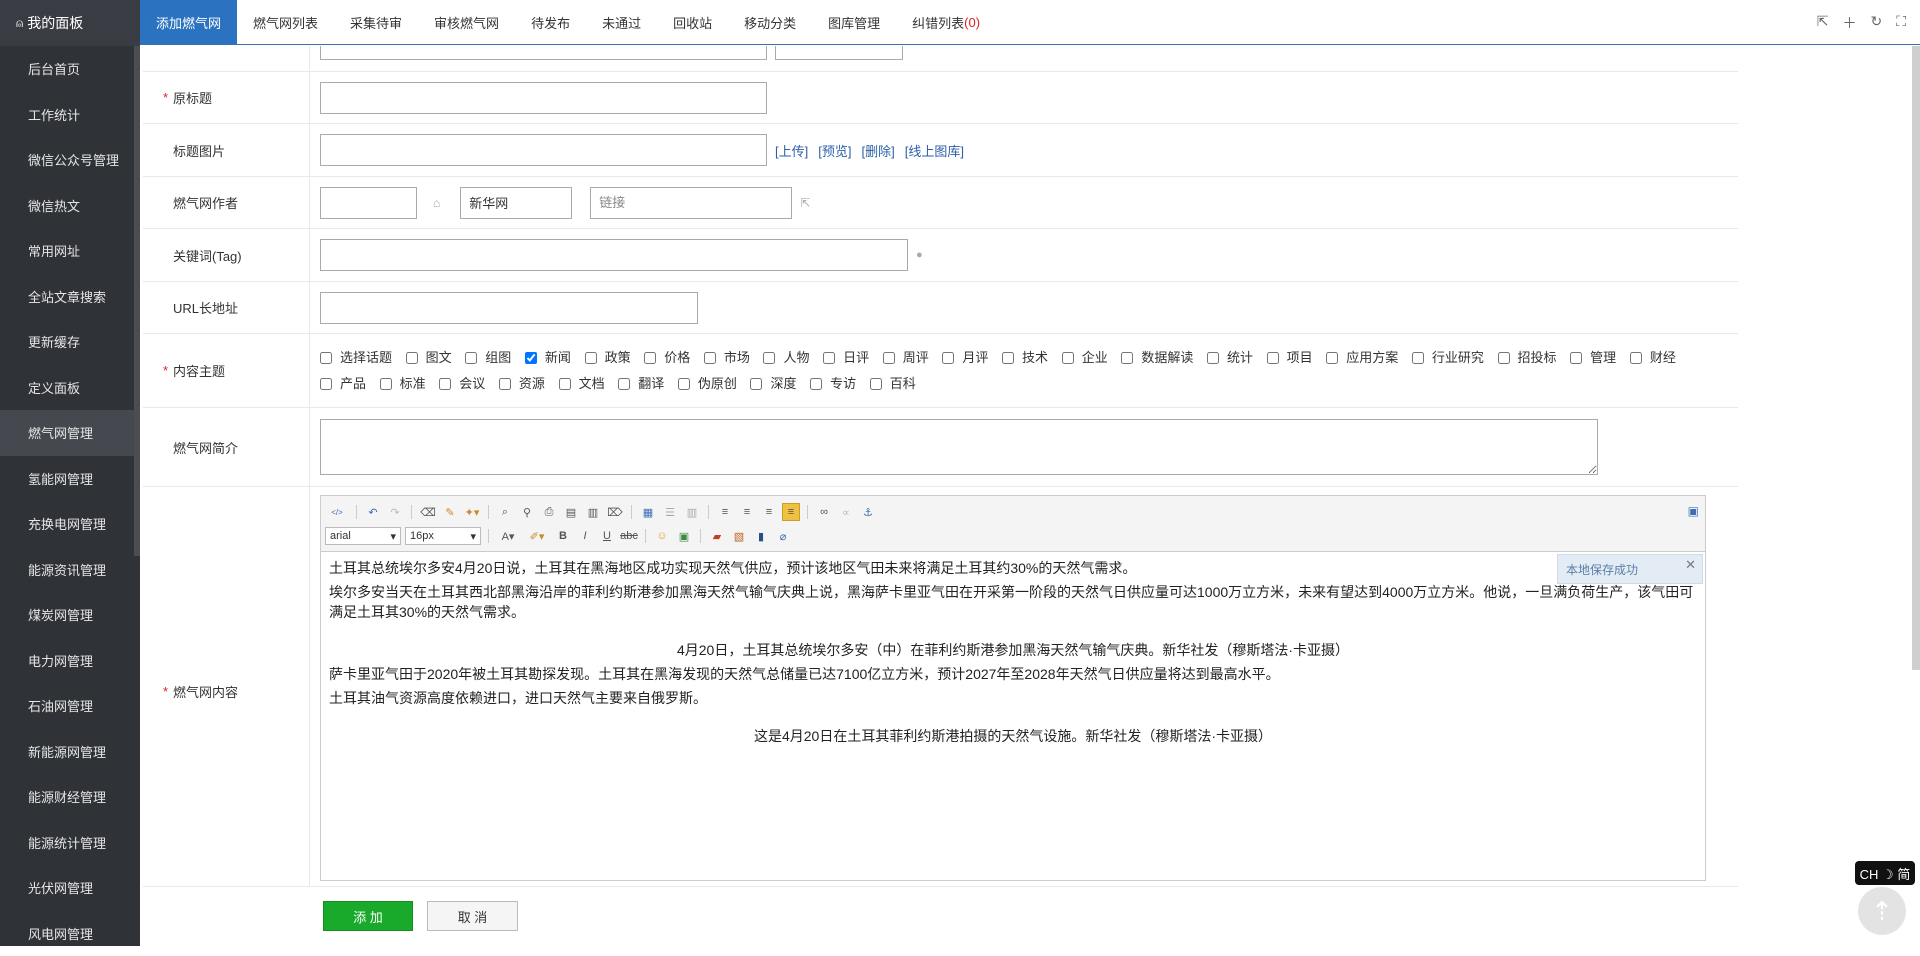  Describe the element at coordinates (373, 512) in the screenshot. I see `undo-icon: ↶` at that location.